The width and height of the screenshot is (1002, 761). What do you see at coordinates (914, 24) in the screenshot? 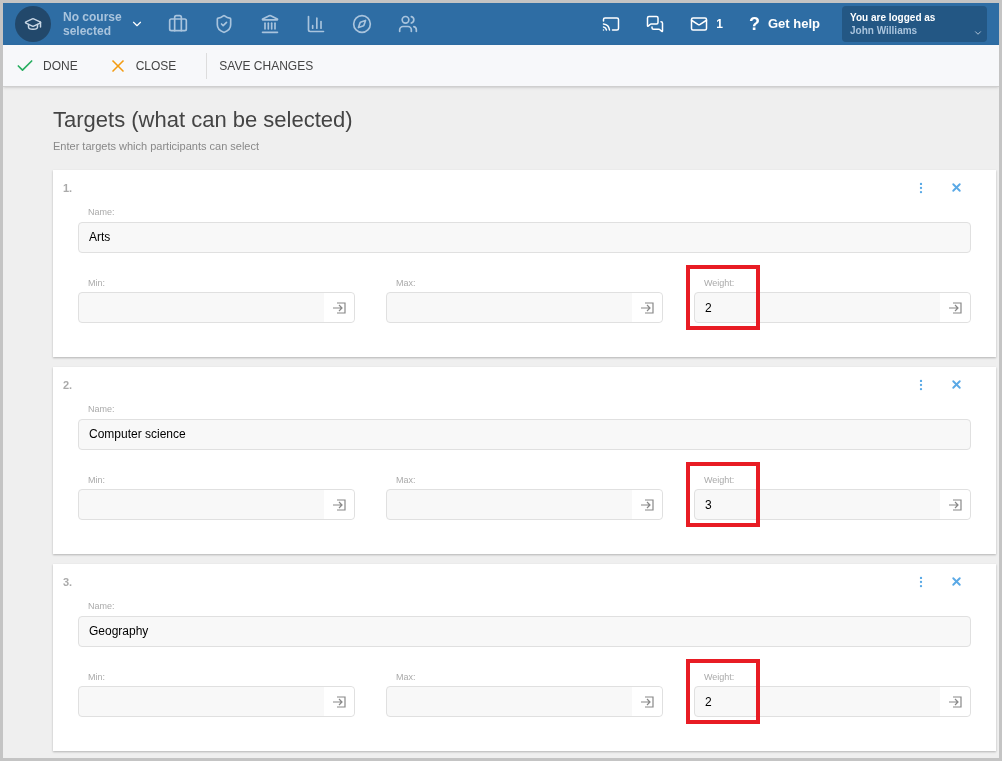
I see `user-menu: You are logged as John Williams` at bounding box center [914, 24].